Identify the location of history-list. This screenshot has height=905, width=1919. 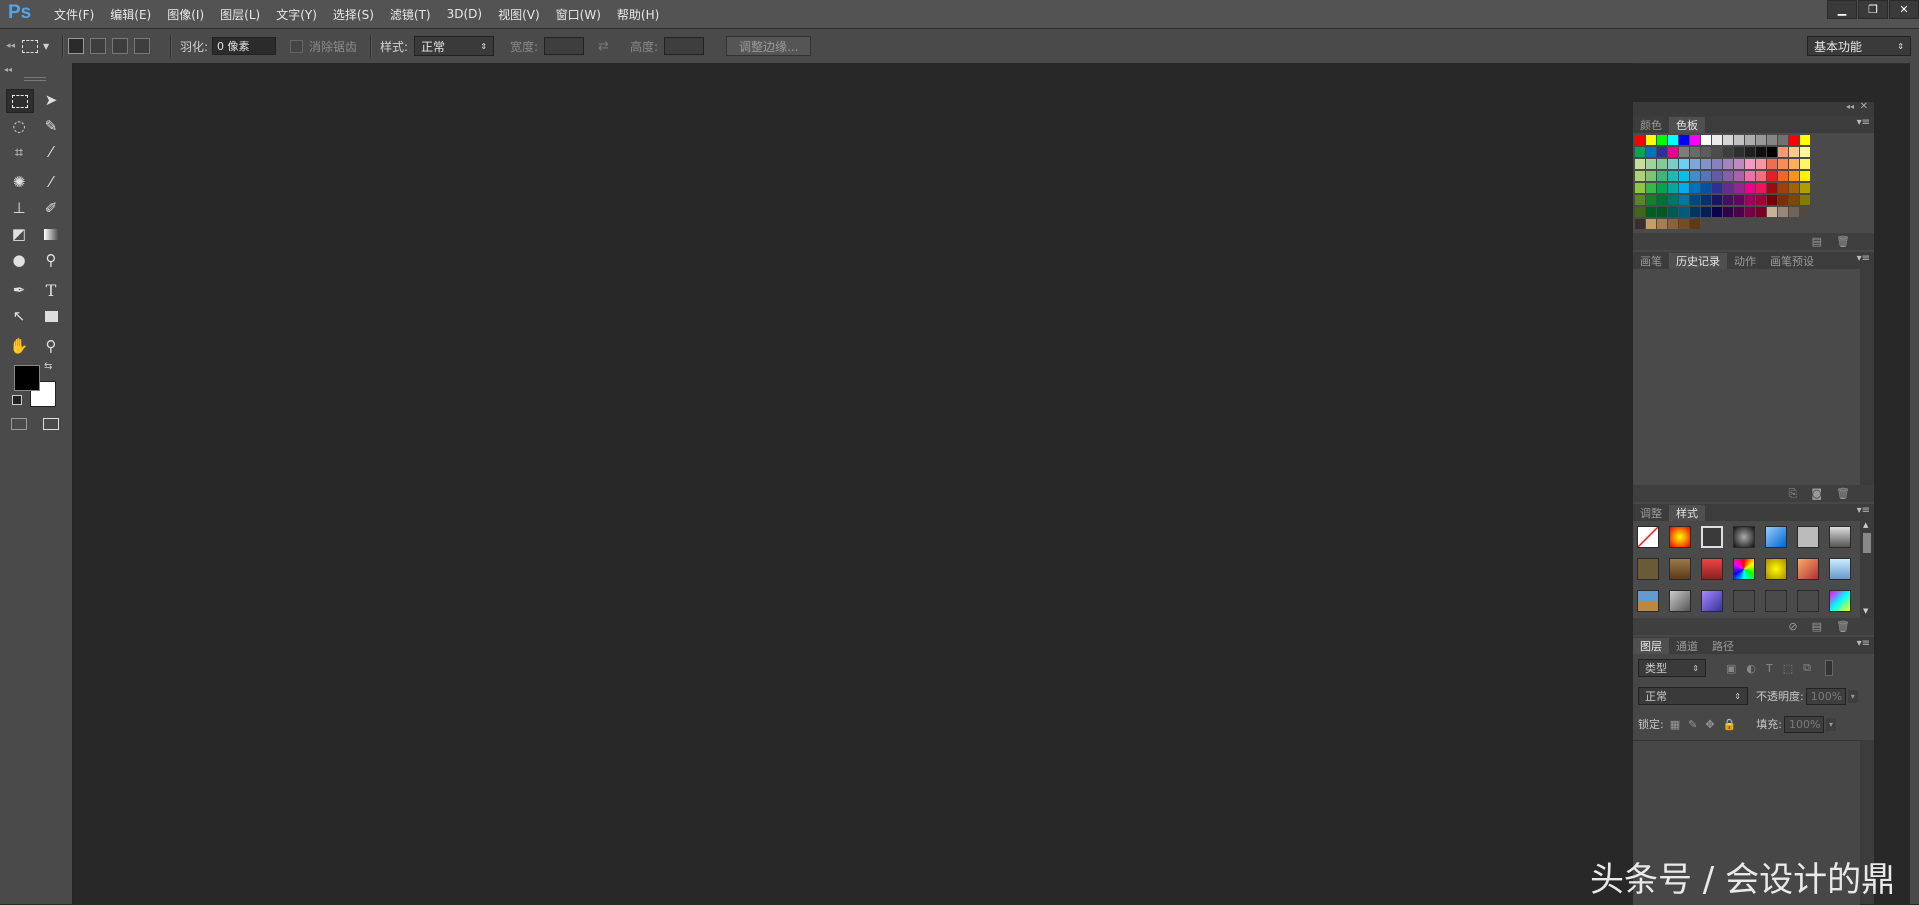
(1746, 377).